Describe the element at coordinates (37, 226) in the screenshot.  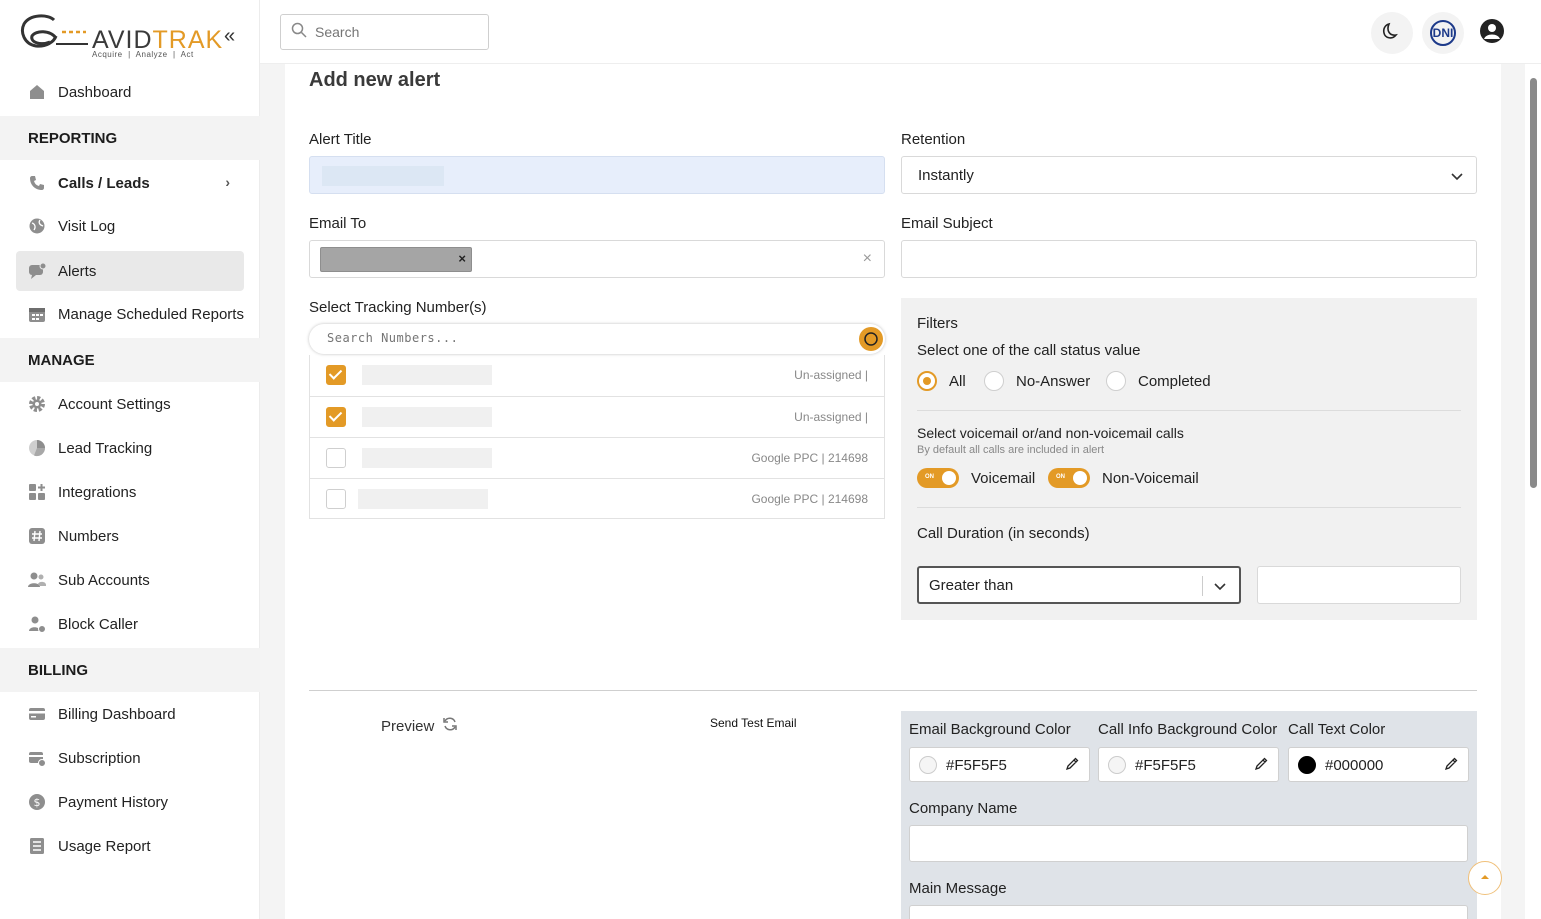
I see `globe-icon` at that location.